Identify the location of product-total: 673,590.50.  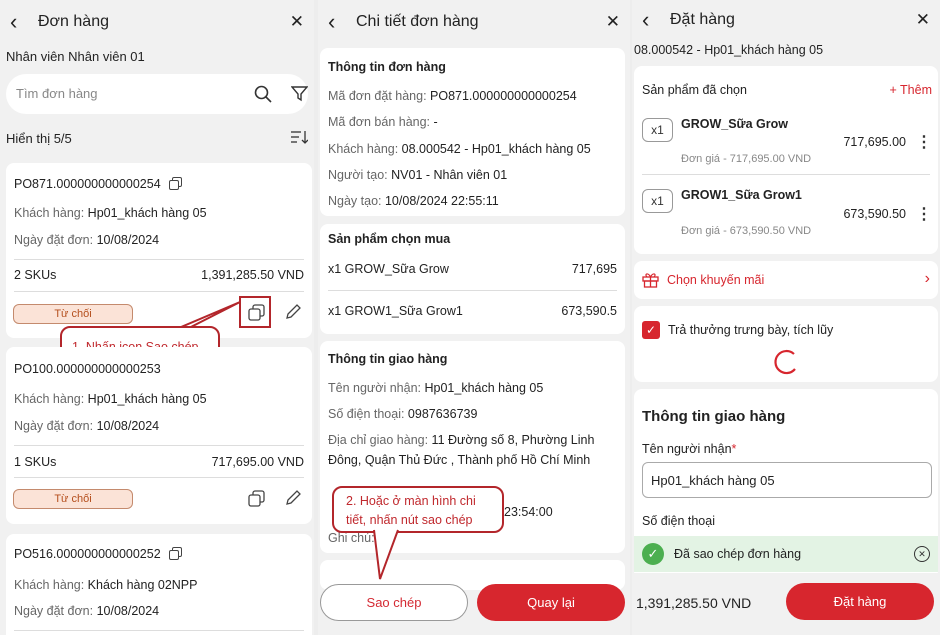
(874, 214).